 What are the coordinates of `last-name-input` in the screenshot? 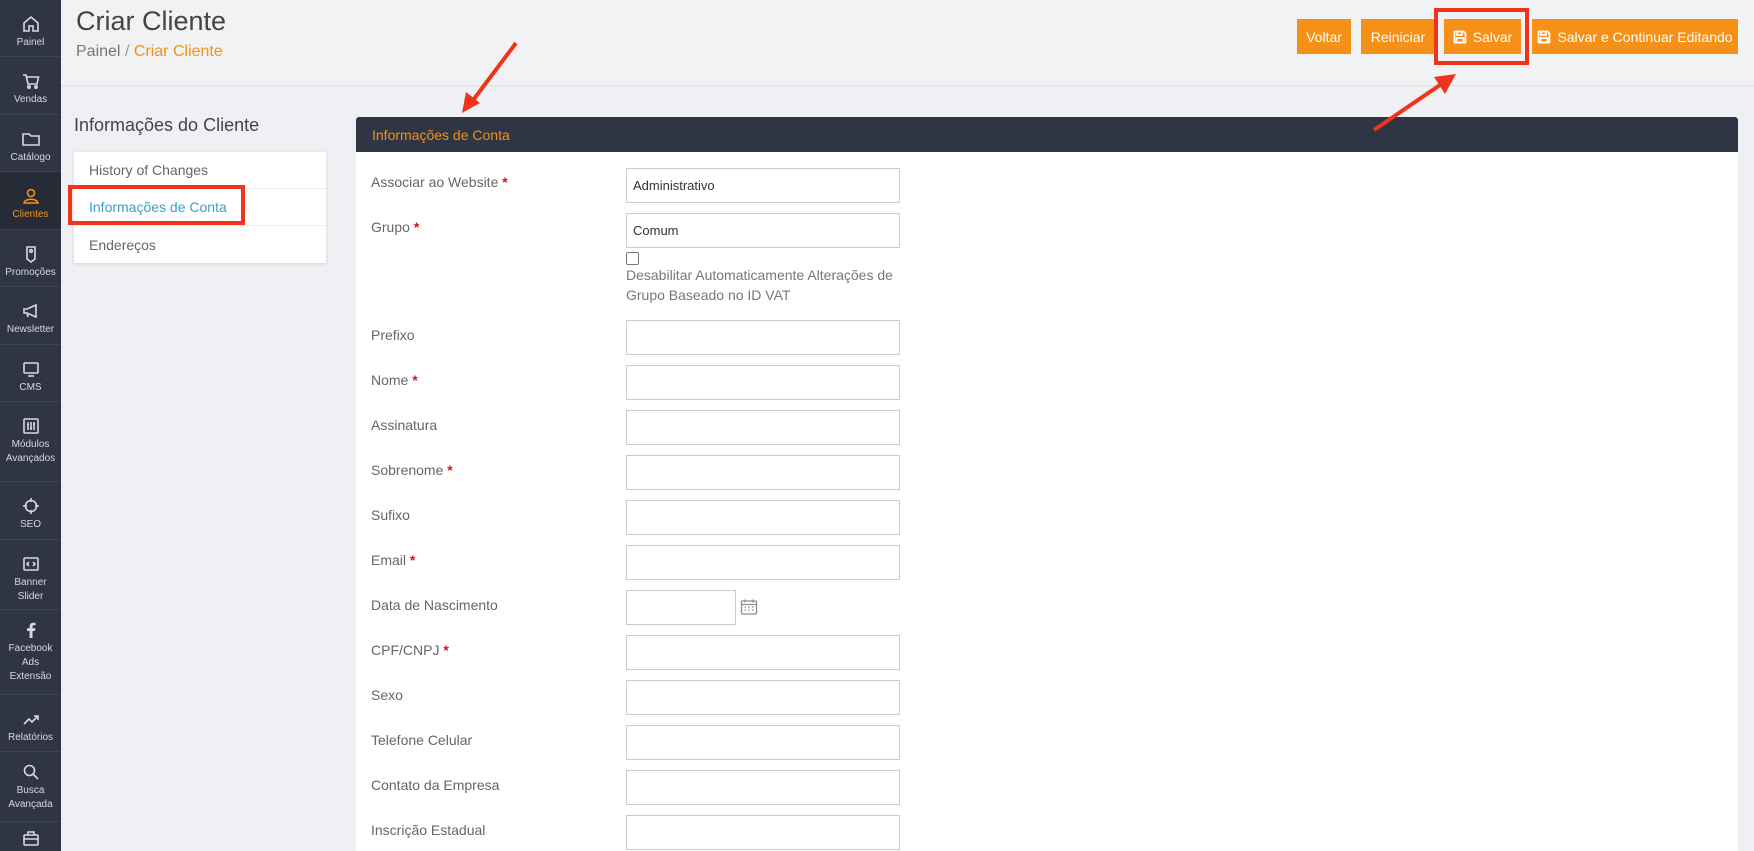 It's located at (763, 472).